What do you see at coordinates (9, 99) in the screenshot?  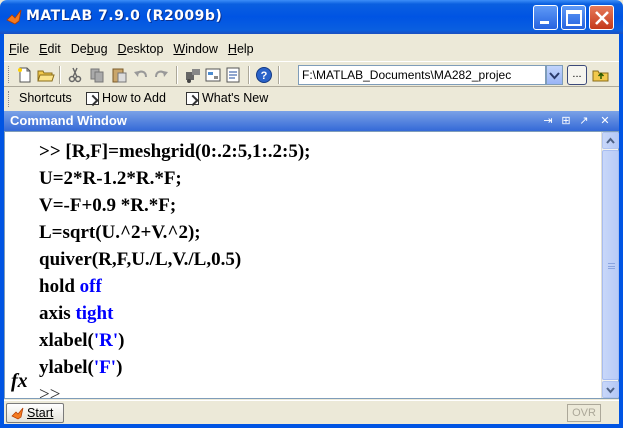 I see `shortcuts-grip` at bounding box center [9, 99].